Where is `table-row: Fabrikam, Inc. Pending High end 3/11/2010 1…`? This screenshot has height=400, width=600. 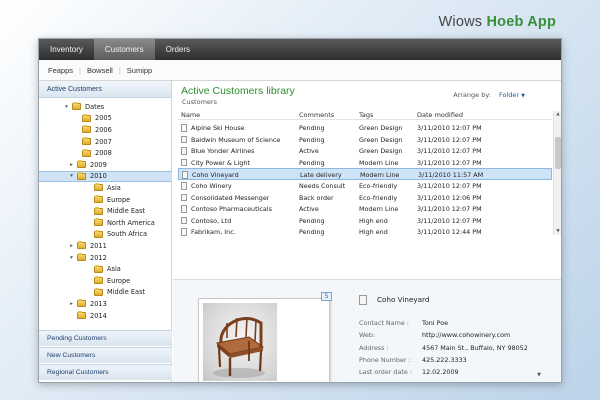 table-row: Fabrikam, Inc. Pending High end 3/11/2010 1… is located at coordinates (365, 232).